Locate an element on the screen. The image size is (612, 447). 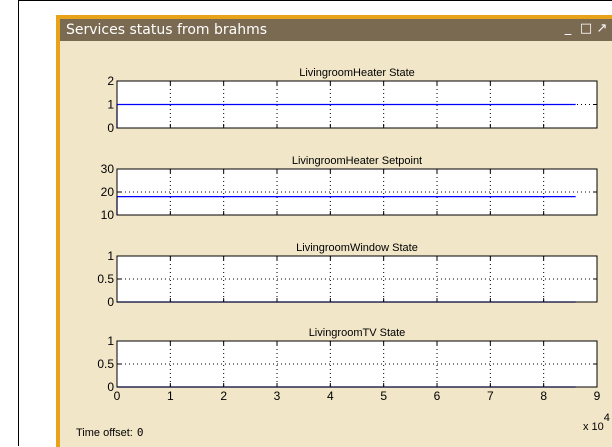
x-tick-label: 8 is located at coordinates (543, 396).